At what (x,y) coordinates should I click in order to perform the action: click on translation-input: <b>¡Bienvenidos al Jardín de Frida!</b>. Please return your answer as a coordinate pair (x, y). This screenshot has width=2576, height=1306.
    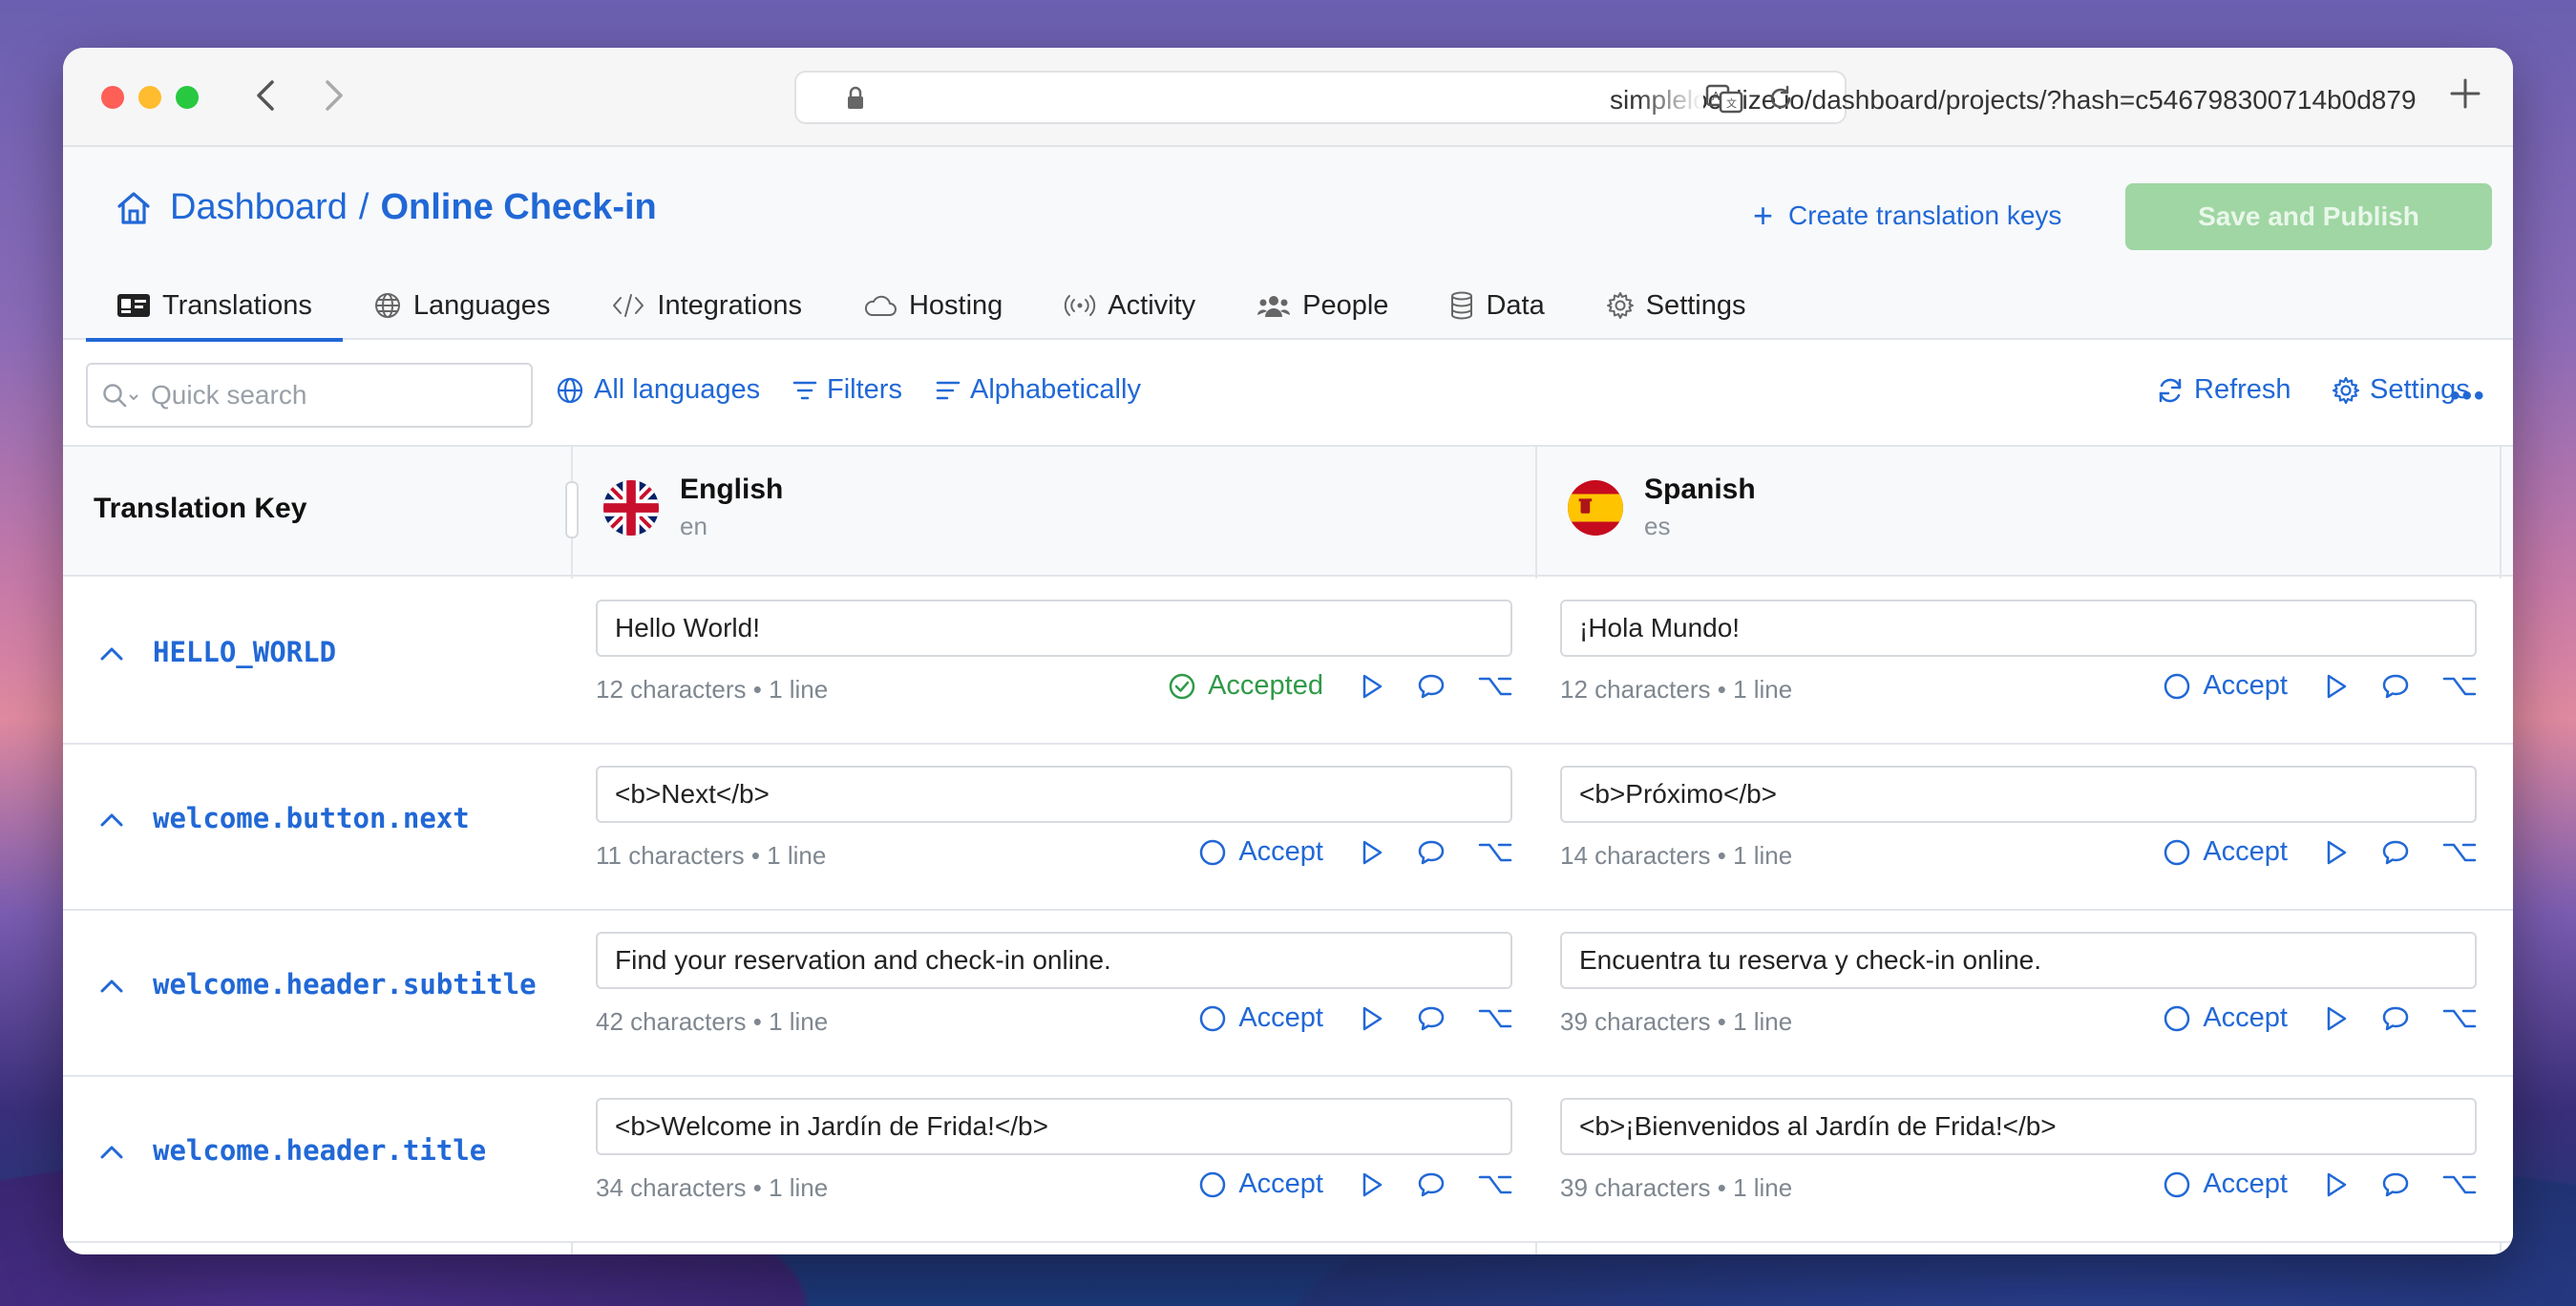
    Looking at the image, I should click on (2018, 1126).